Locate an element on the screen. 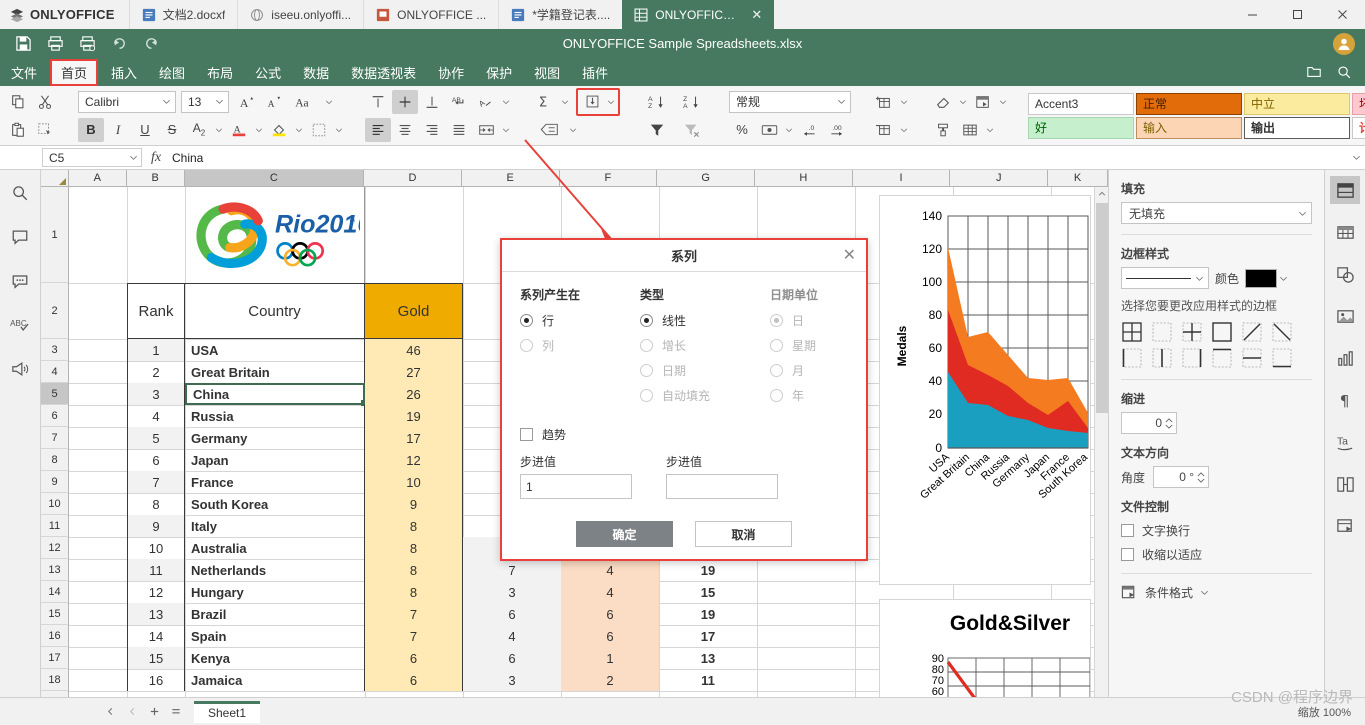 The height and width of the screenshot is (725, 1365). cell-c8: Japan is located at coordinates (275, 460).